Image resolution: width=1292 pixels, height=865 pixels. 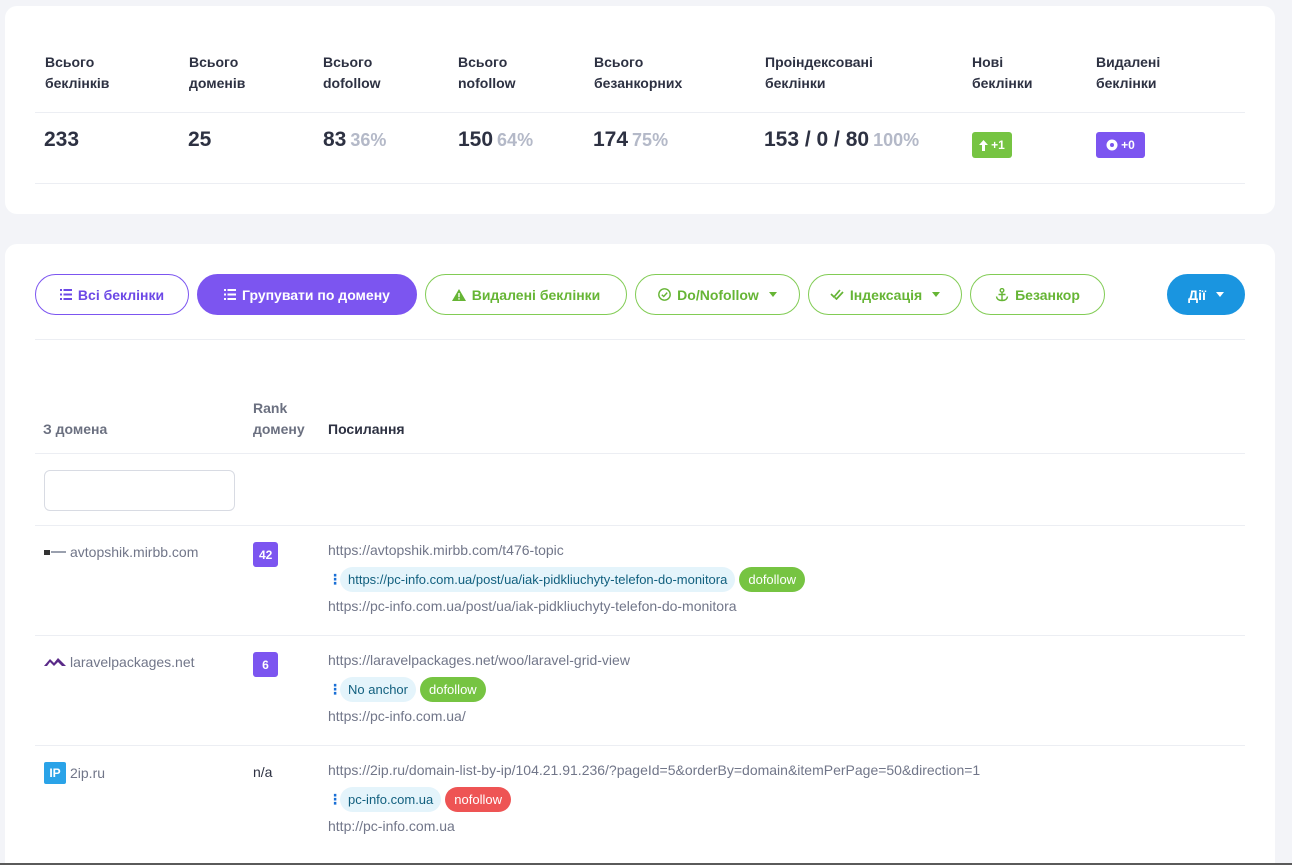 I want to click on stat-value: 83 36%, so click(x=355, y=139).